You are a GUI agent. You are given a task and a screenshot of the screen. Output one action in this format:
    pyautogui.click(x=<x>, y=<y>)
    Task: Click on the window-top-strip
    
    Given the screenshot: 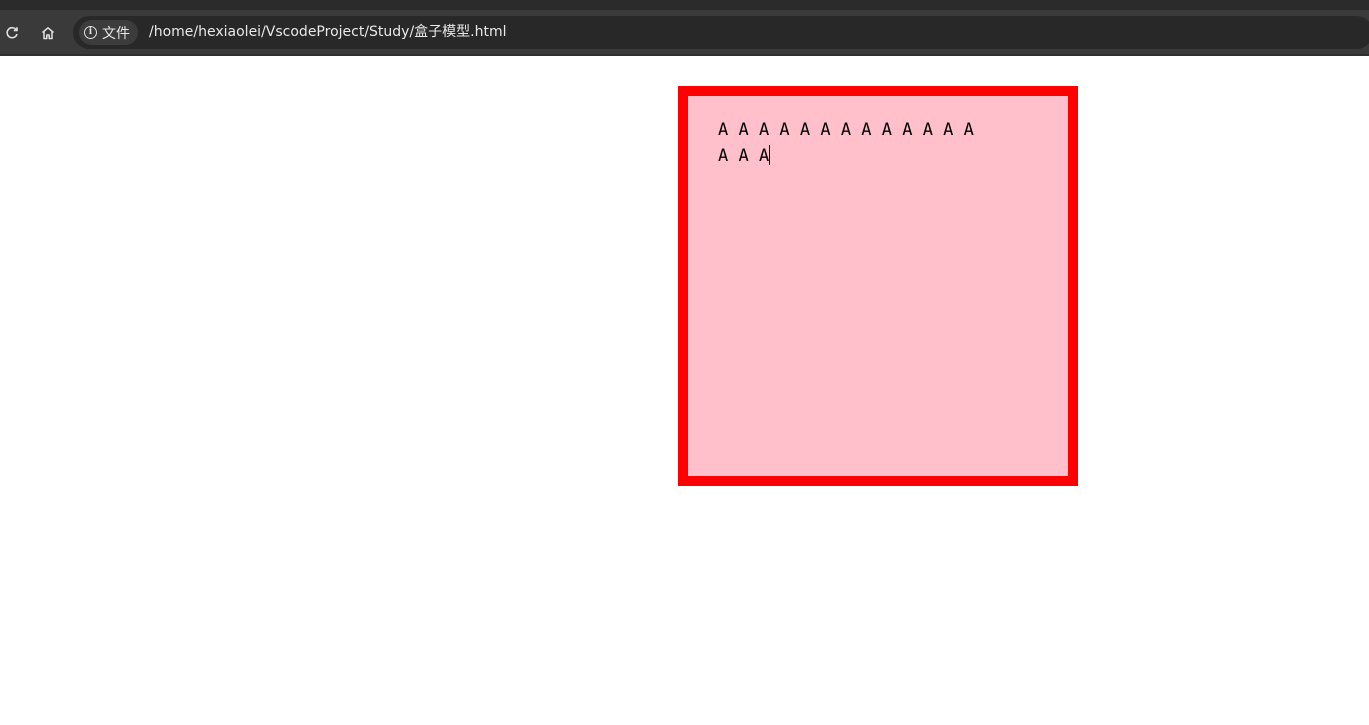 What is the action you would take?
    pyautogui.click(x=684, y=5)
    